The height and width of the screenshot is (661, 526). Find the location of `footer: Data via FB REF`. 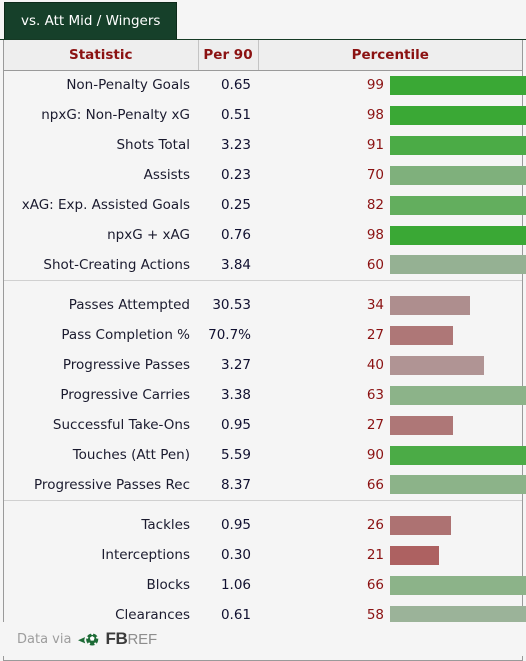

footer: Data via FB REF is located at coordinates (263, 639).